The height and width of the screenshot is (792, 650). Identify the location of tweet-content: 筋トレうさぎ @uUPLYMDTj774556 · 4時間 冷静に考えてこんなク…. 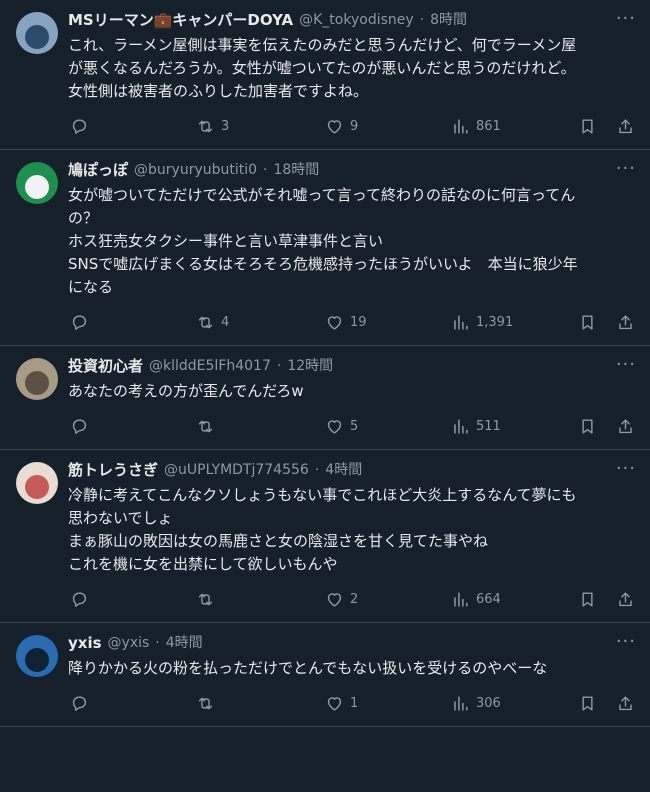
(335, 518).